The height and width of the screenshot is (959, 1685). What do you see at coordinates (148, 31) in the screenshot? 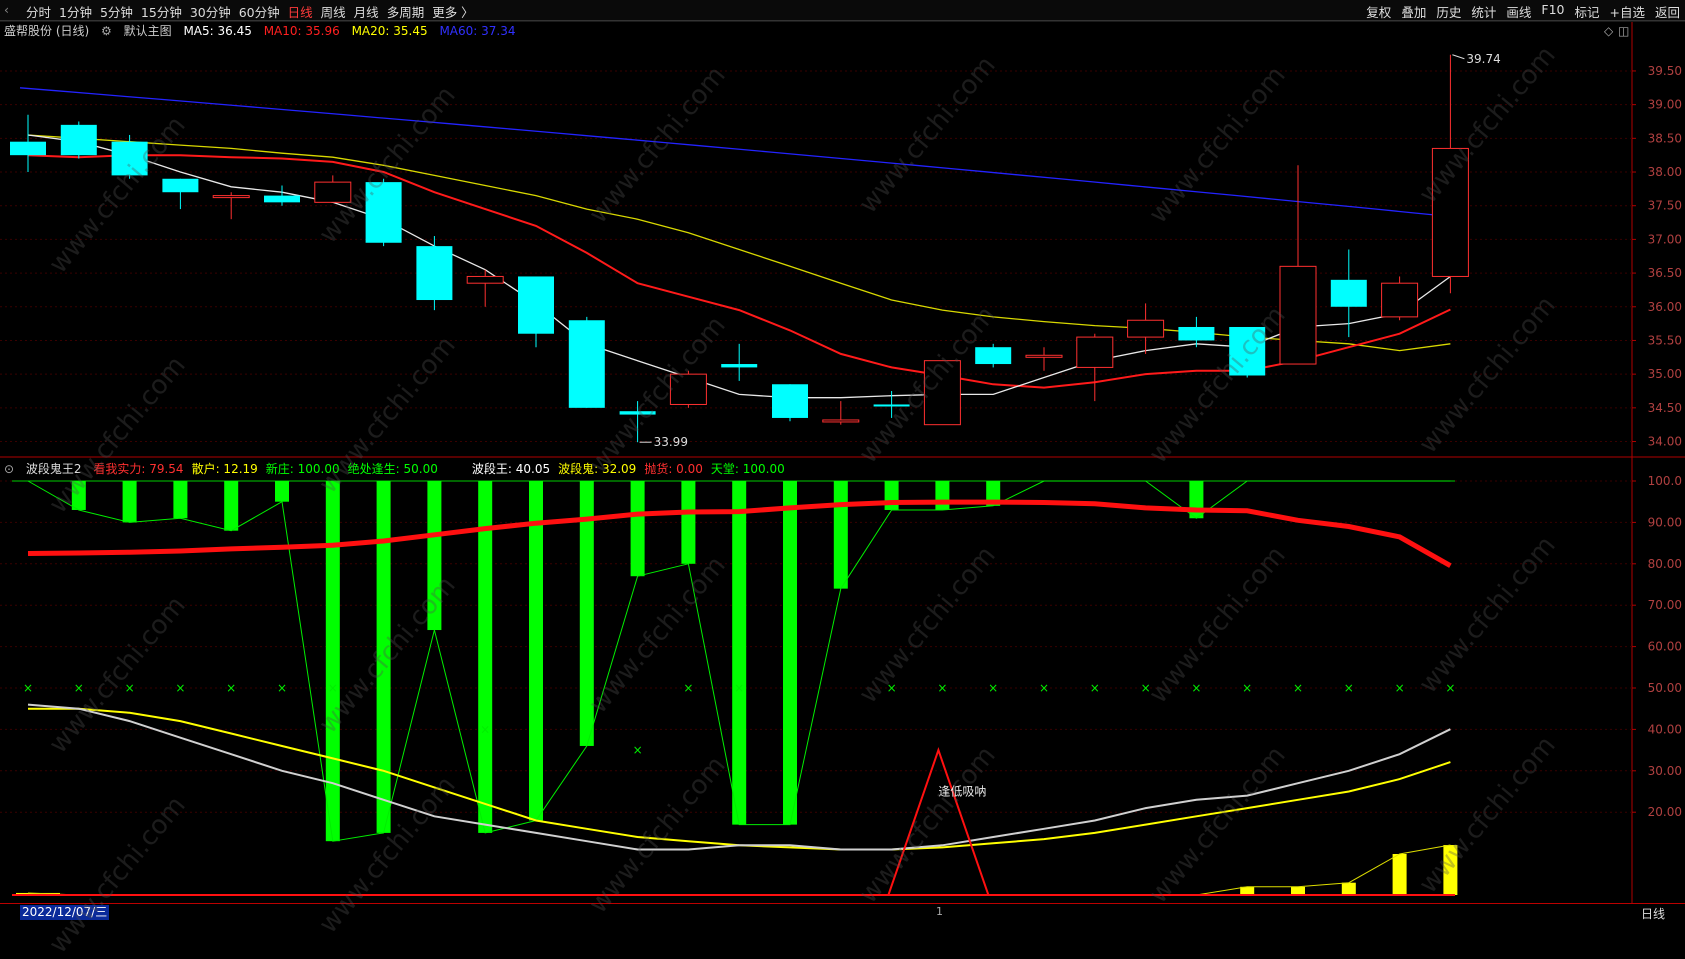
I see `template-label: 默认主图` at bounding box center [148, 31].